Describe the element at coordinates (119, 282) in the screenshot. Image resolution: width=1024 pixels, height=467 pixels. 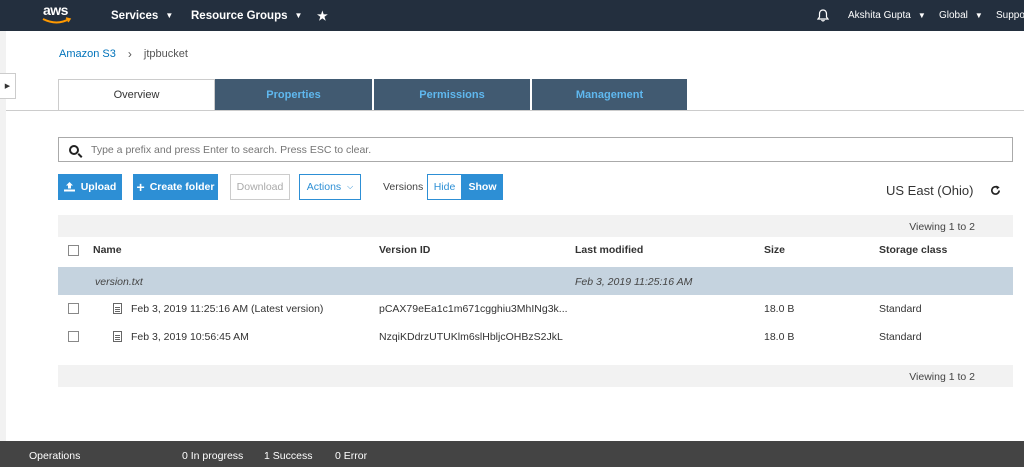
I see `object-name: version.txt` at that location.